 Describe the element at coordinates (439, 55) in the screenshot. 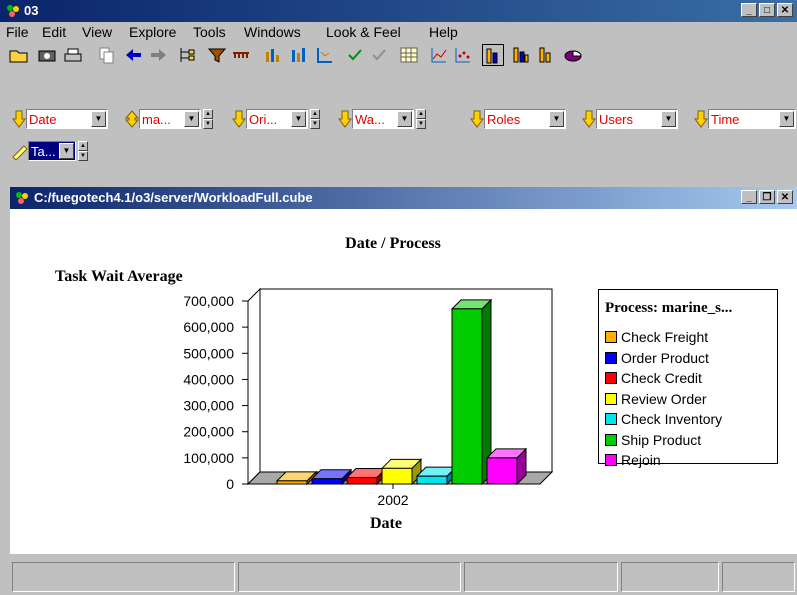

I see `line-chart-icon` at that location.